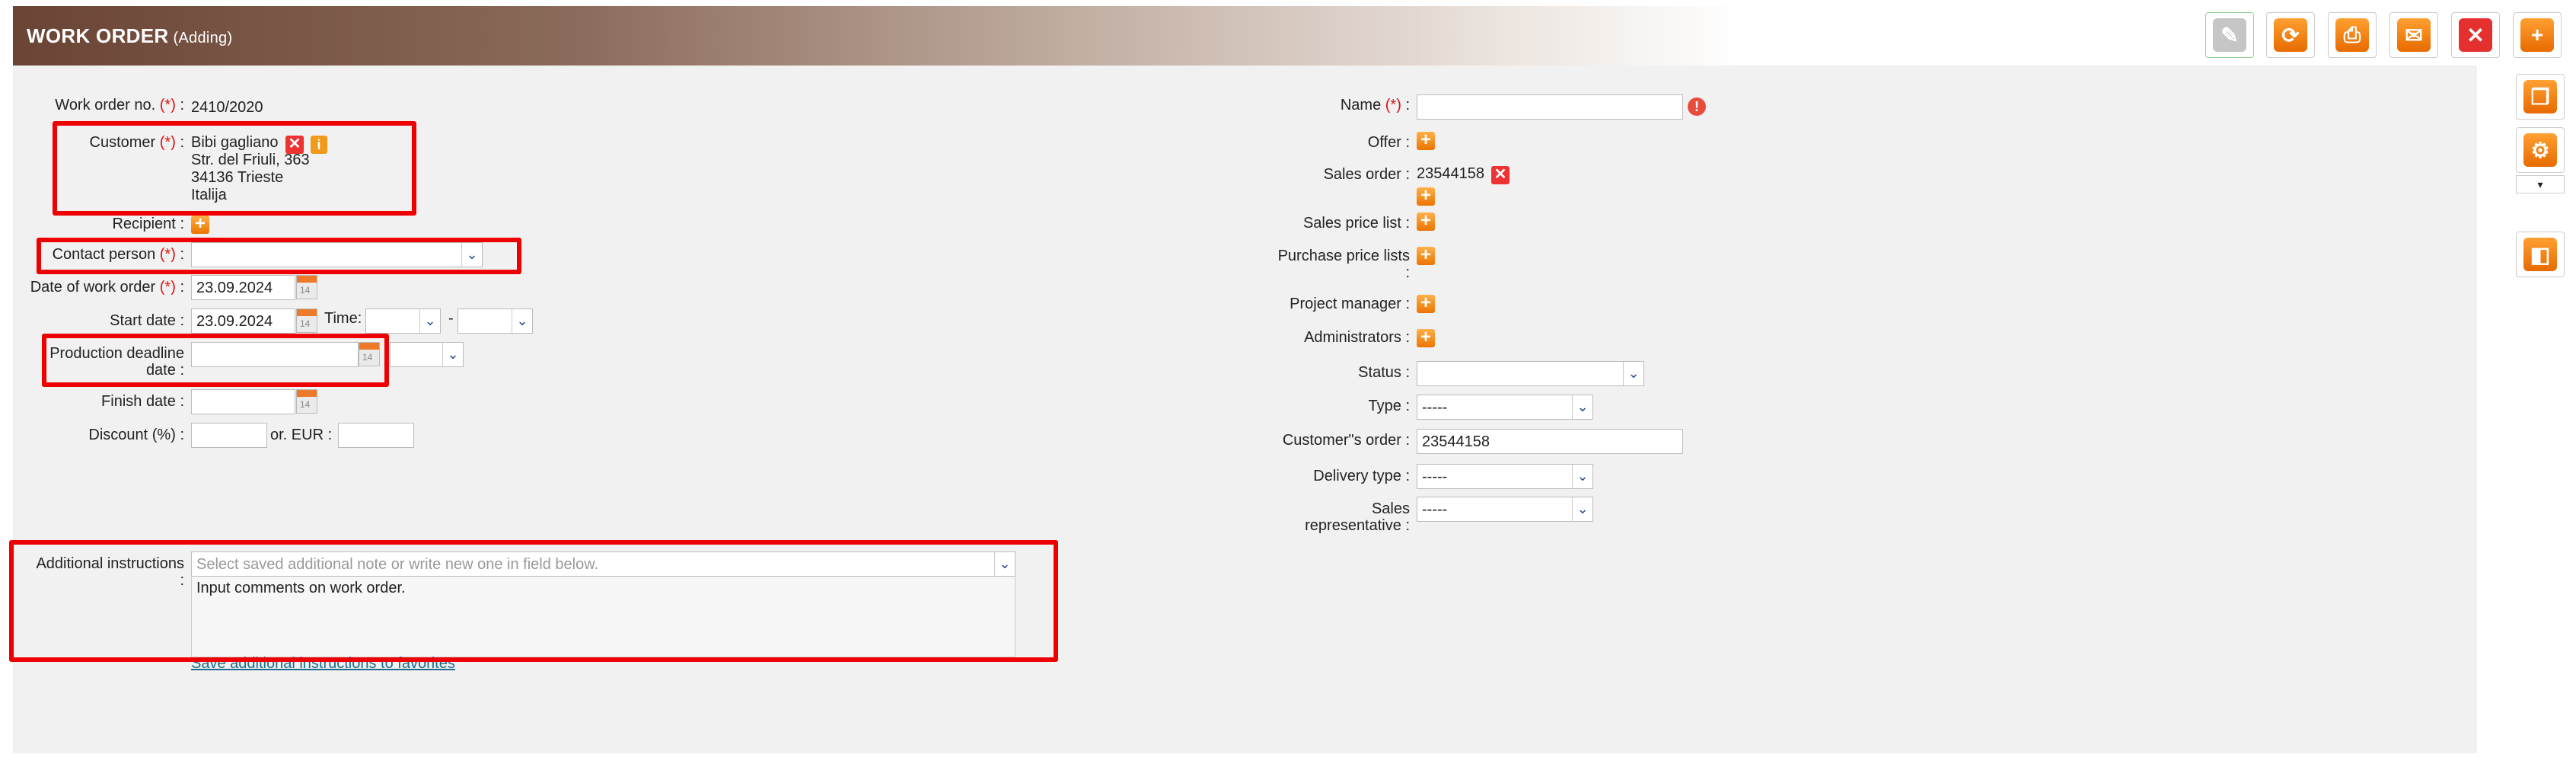 Image resolution: width=2576 pixels, height=764 pixels. I want to click on copy-icon: ❐, so click(2540, 96).